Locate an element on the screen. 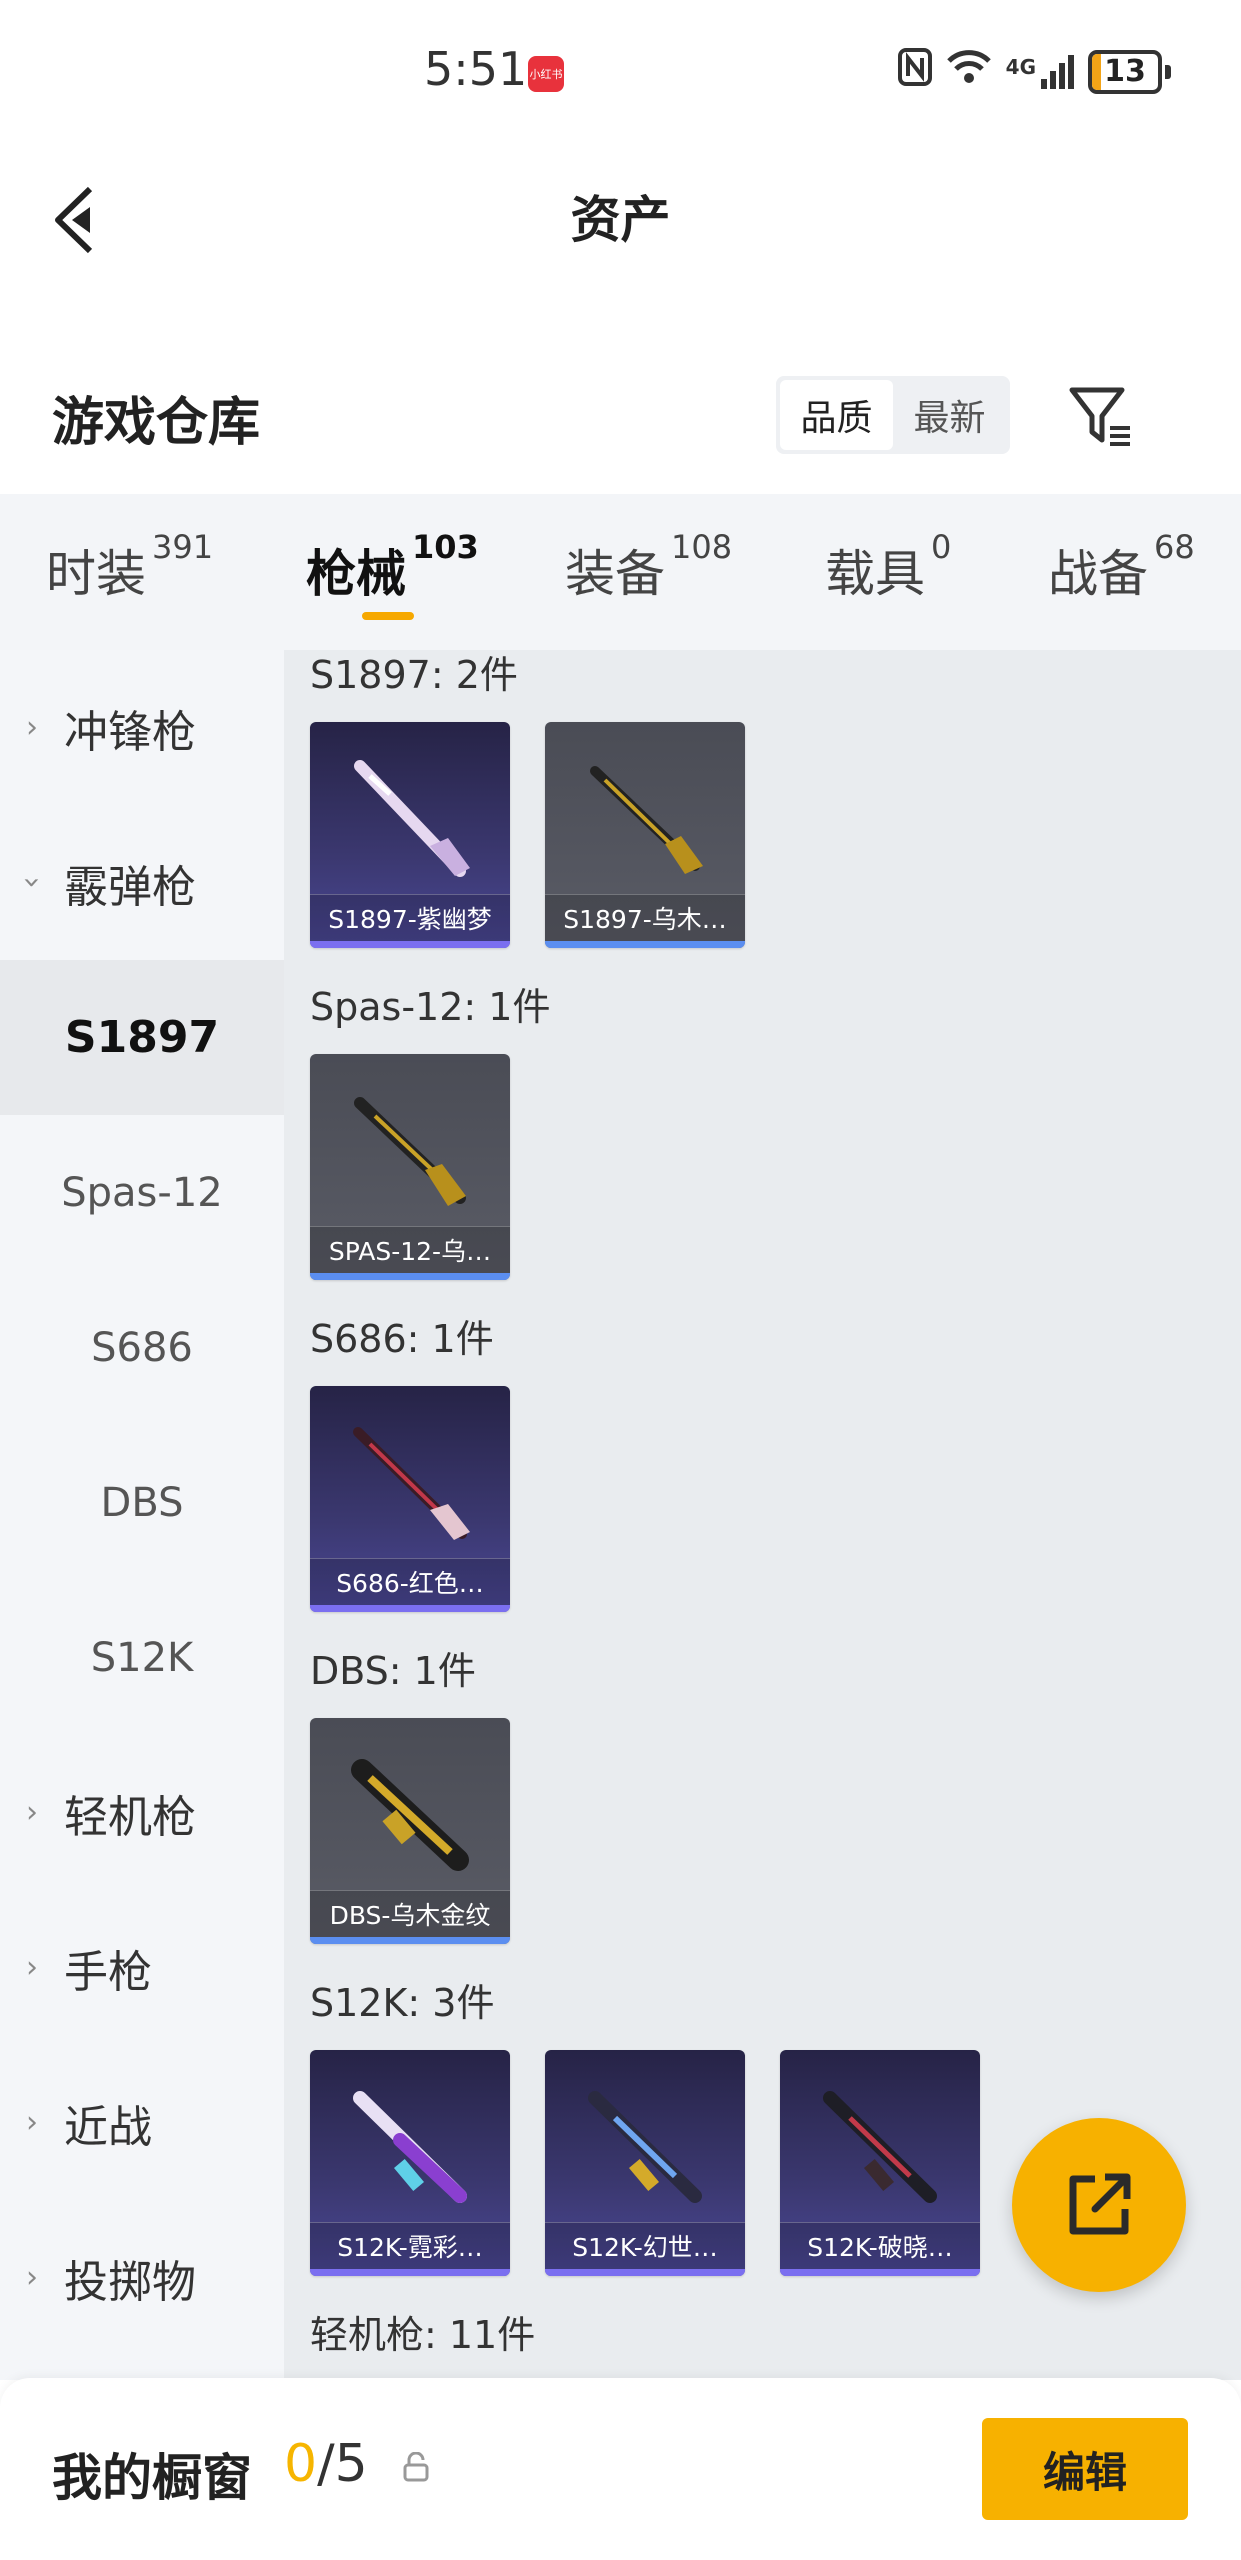 This screenshot has width=1241, height=2560. lock-icon is located at coordinates (416, 2467).